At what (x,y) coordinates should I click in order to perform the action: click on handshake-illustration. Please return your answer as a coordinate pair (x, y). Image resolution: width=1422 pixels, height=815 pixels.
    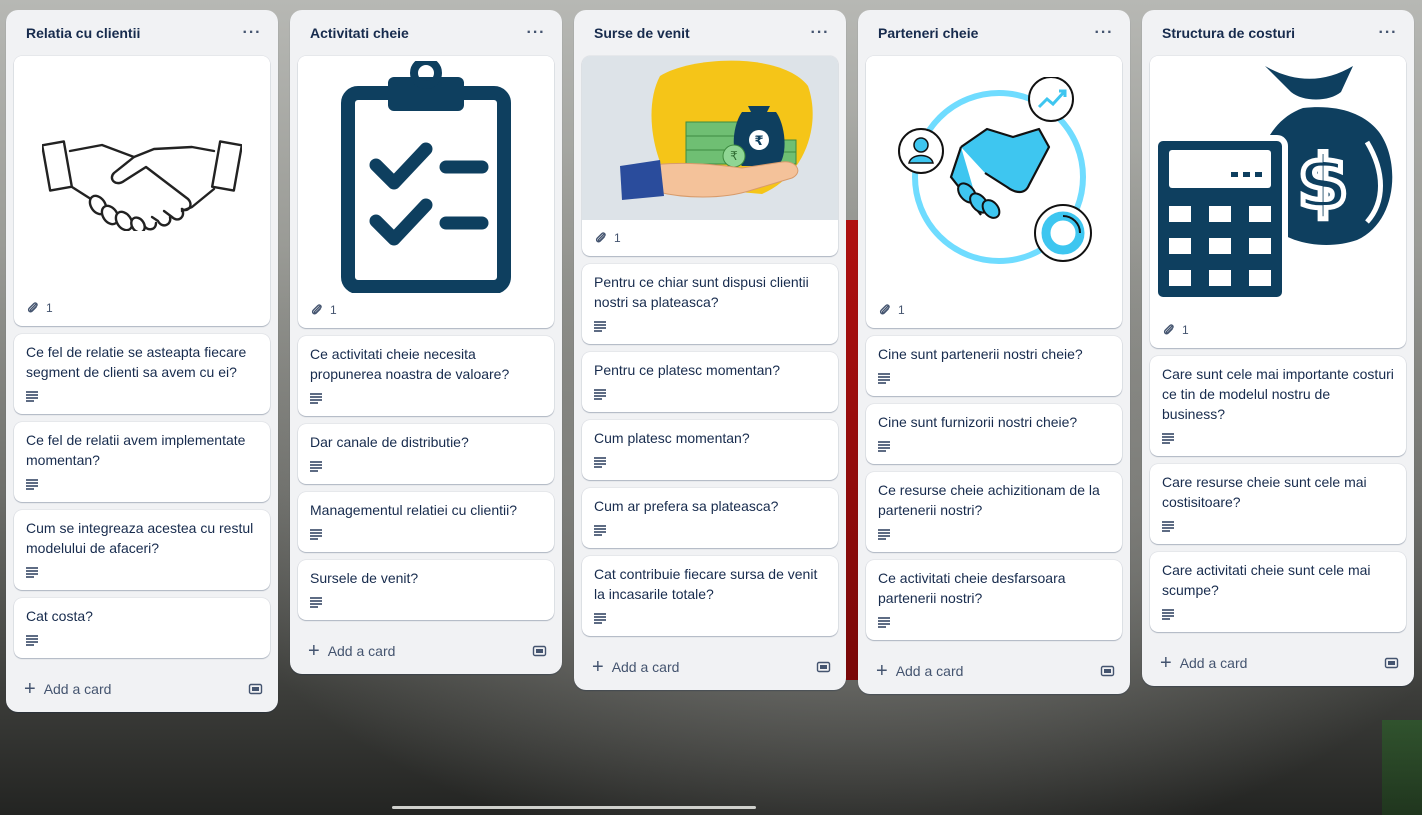
    Looking at the image, I should click on (142, 176).